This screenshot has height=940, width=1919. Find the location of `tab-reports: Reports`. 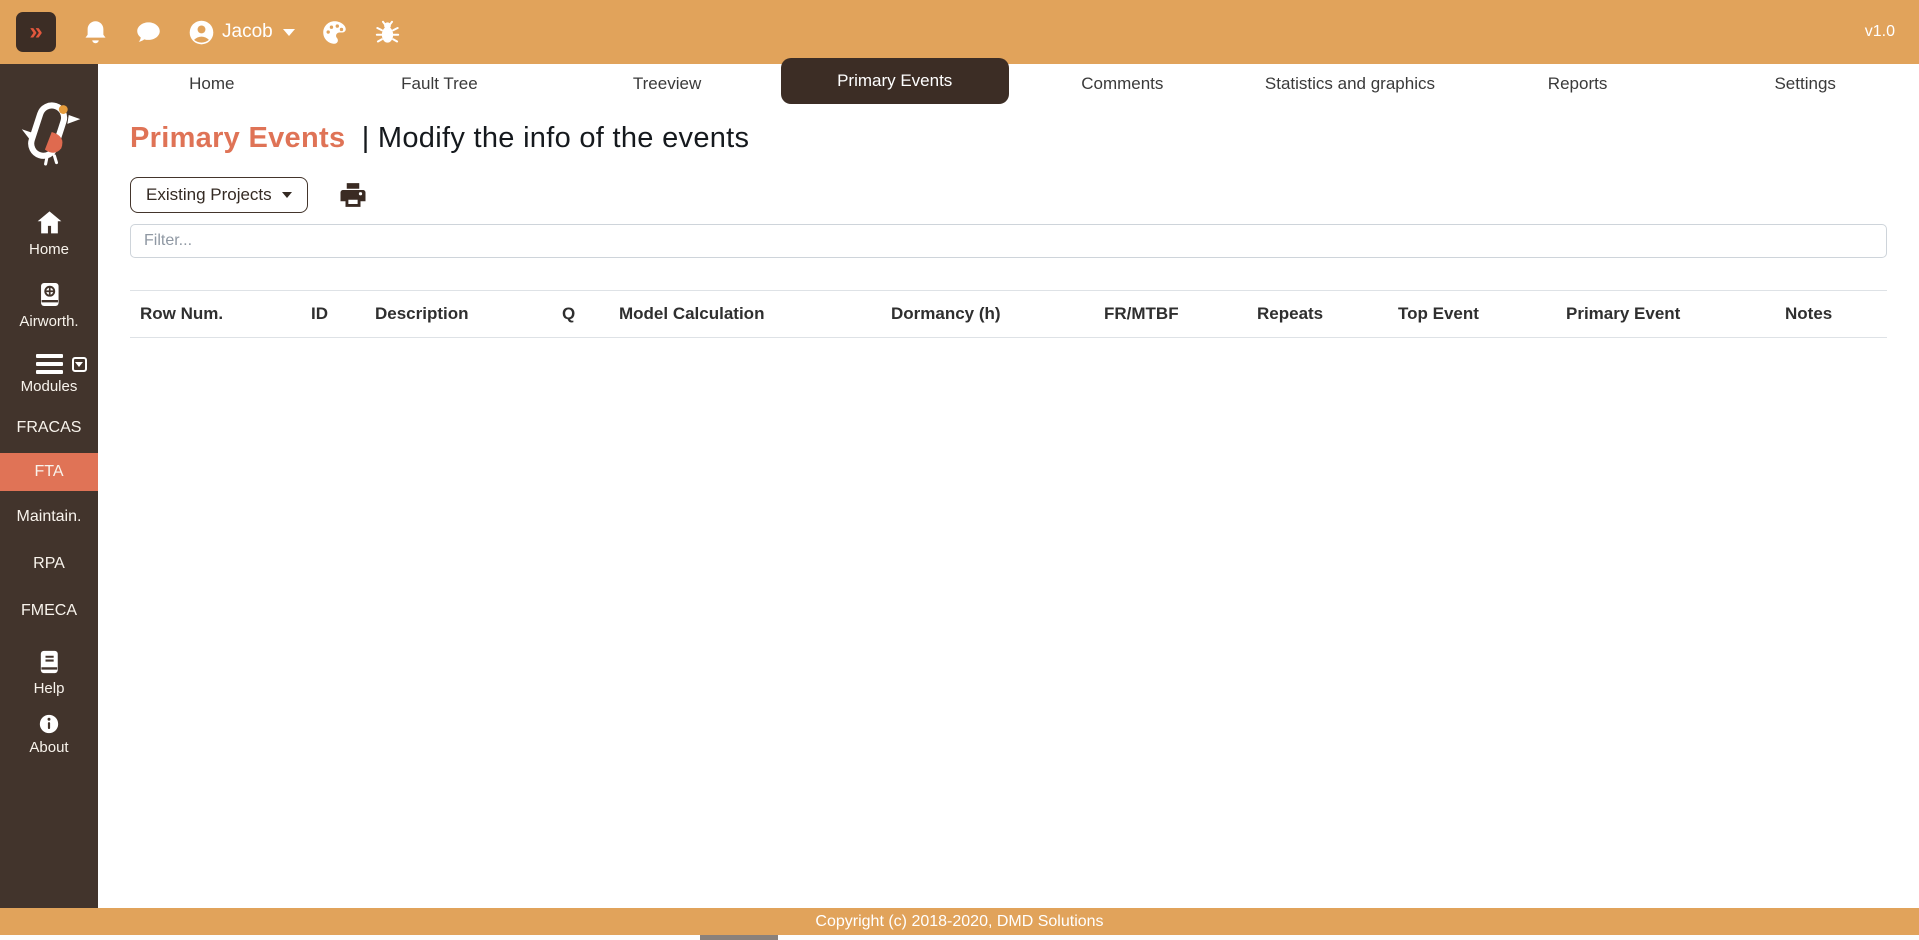

tab-reports: Reports is located at coordinates (1578, 84).